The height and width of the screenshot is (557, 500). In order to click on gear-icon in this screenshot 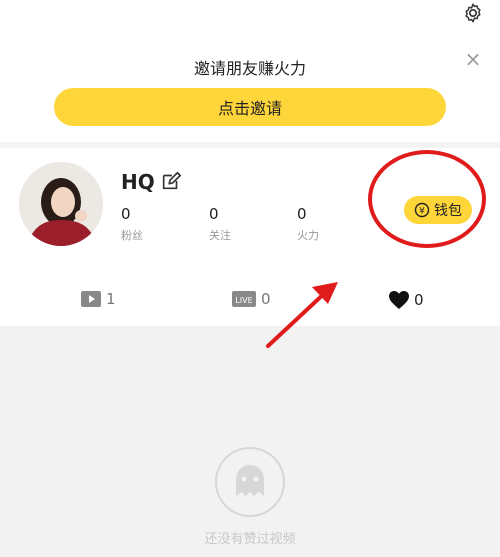, I will do `click(473, 13)`.